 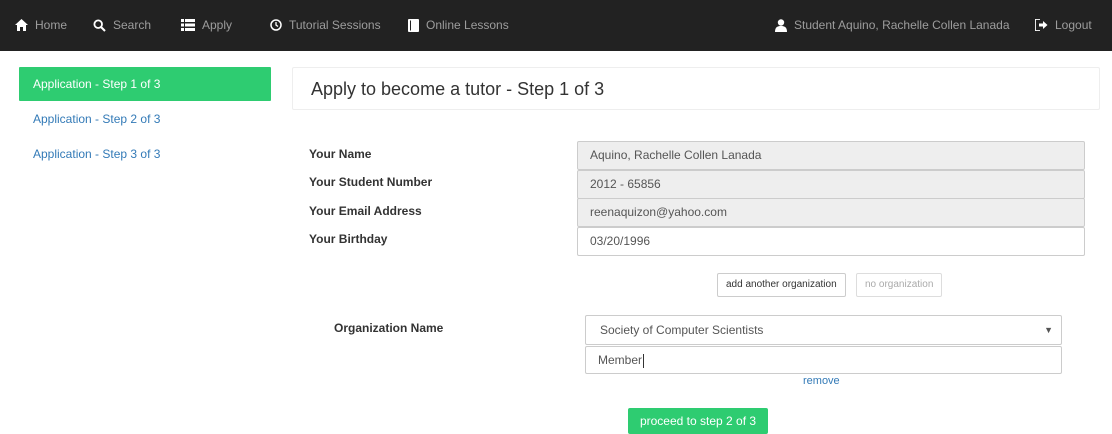 I want to click on nav-tutorial-sessions-label: Tutorial Sessions, so click(x=335, y=25).